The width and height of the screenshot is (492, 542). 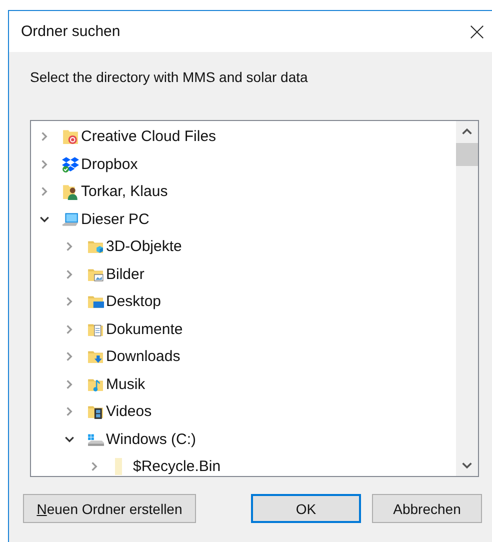 I want to click on tree-item: Creative Cloud Files, so click(x=148, y=137).